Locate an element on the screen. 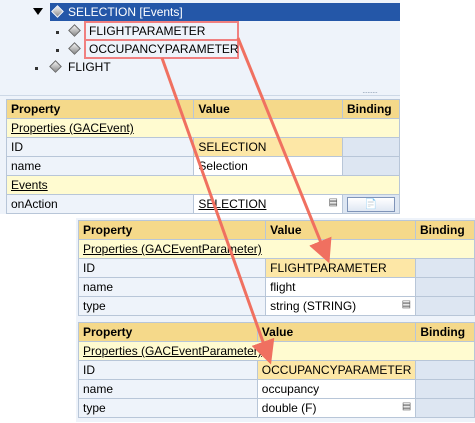 The width and height of the screenshot is (475, 423). prop-name-input: occupancy is located at coordinates (336, 389).